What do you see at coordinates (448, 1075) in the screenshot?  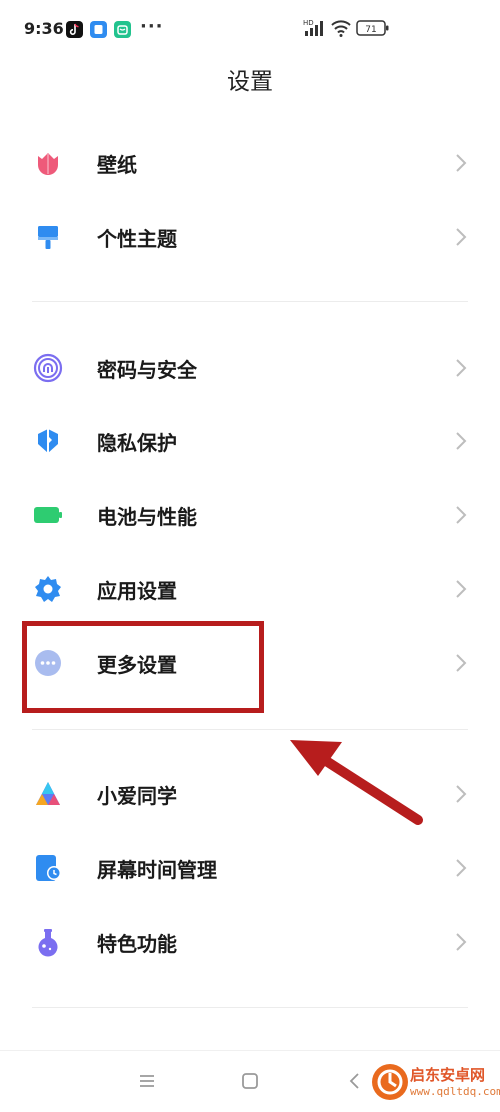 I see `watermark-name: 启东安卓网` at bounding box center [448, 1075].